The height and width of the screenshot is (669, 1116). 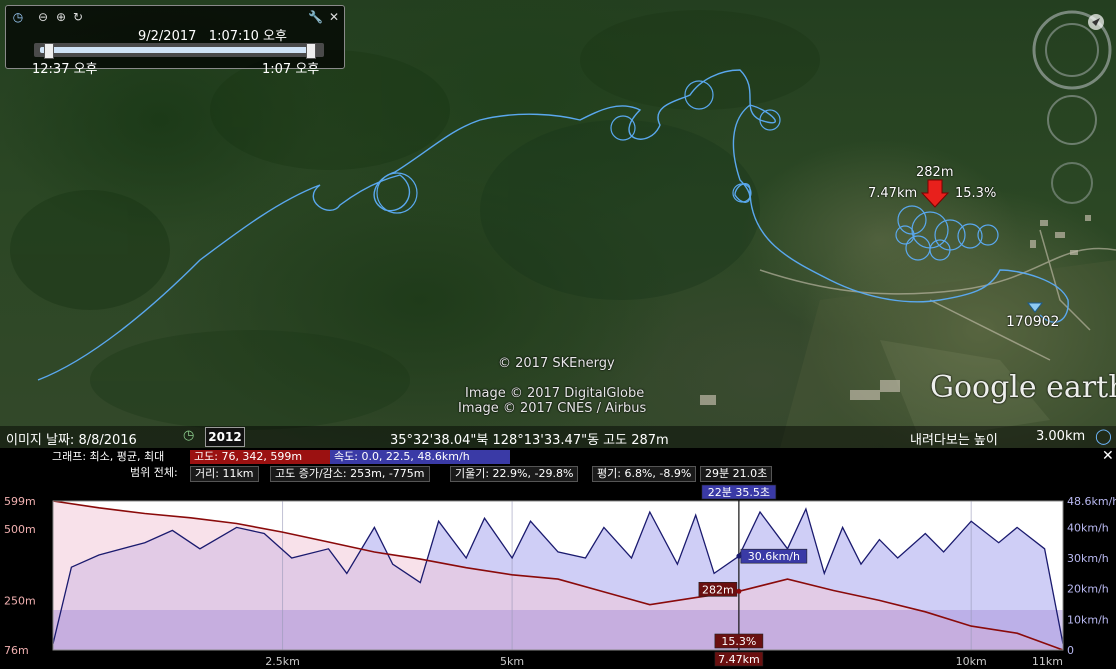 What do you see at coordinates (175, 50) in the screenshot?
I see `time-slider-fill` at bounding box center [175, 50].